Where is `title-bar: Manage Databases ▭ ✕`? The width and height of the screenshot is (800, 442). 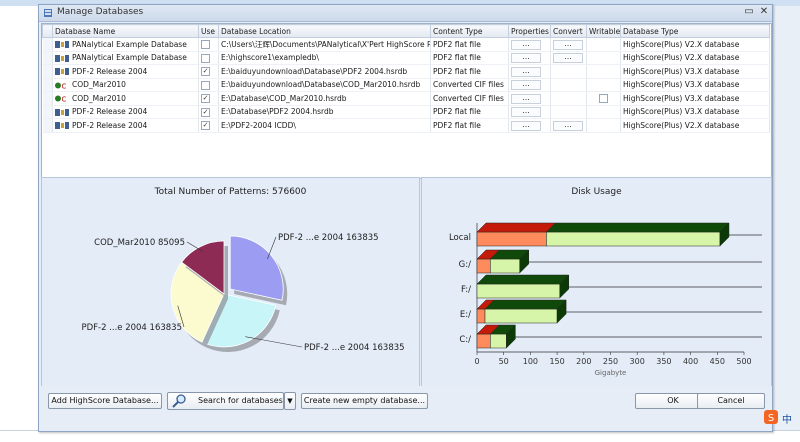
title-bar: Manage Databases ▭ ✕ is located at coordinates (405, 13).